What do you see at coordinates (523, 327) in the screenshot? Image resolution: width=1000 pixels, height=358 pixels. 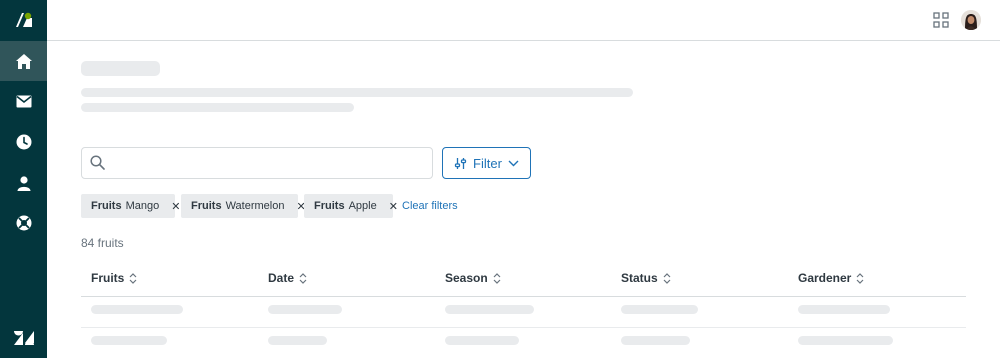 I see `table-row-divider` at bounding box center [523, 327].